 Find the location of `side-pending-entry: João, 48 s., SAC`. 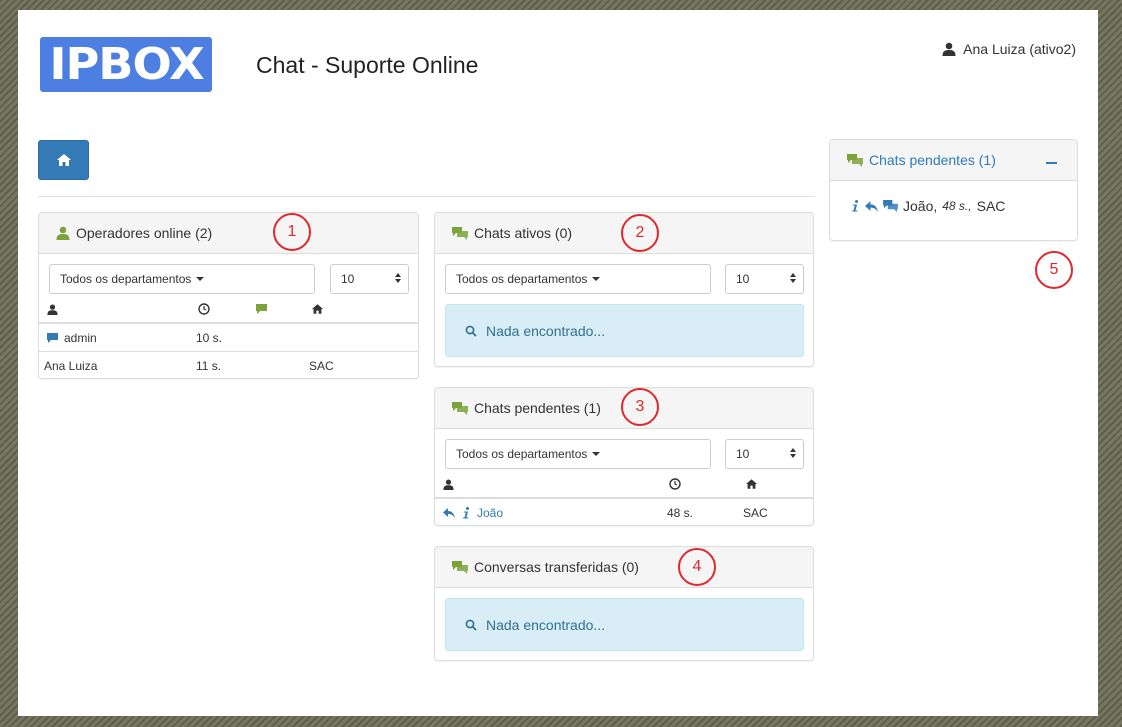

side-pending-entry: João, 48 s., SAC is located at coordinates (927, 206).